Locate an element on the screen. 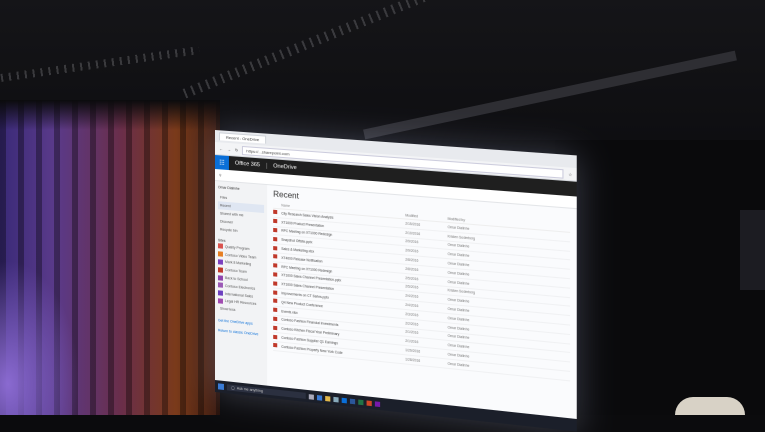 The width and height of the screenshot is (765, 432). store-icon is located at coordinates (336, 399).